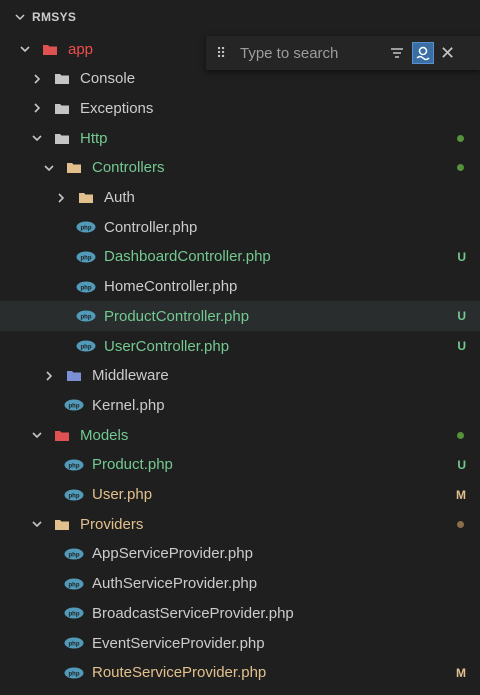 The height and width of the screenshot is (695, 480). What do you see at coordinates (240, 168) in the screenshot?
I see `tree-folder-item: Controllers` at bounding box center [240, 168].